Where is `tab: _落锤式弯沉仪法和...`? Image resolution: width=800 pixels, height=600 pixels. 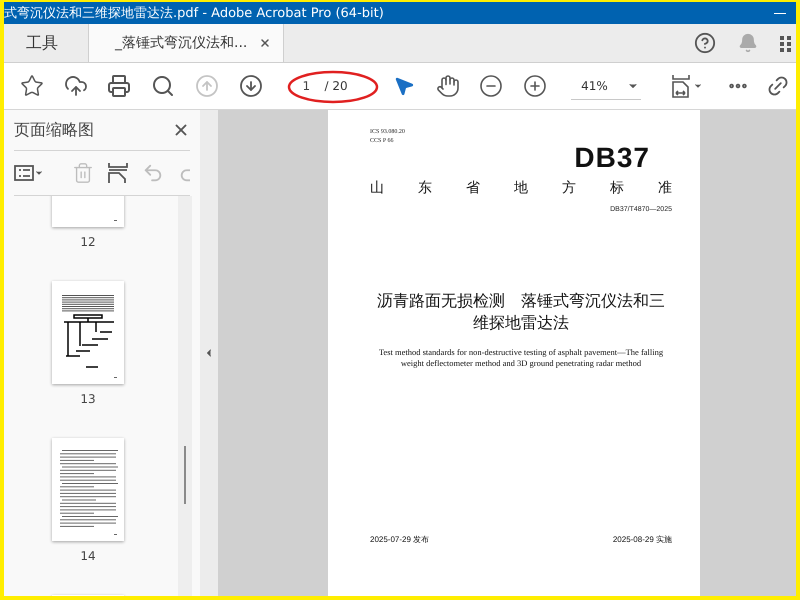 tab: _落锤式弯沉仪法和... is located at coordinates (186, 43).